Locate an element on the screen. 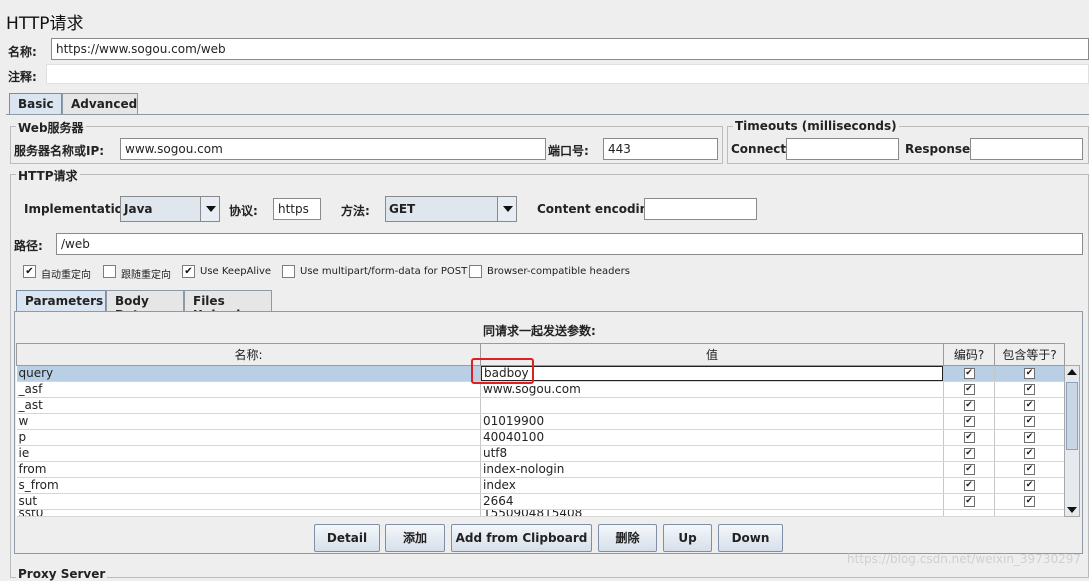 The height and width of the screenshot is (581, 1089). method-select: GET is located at coordinates (451, 209).